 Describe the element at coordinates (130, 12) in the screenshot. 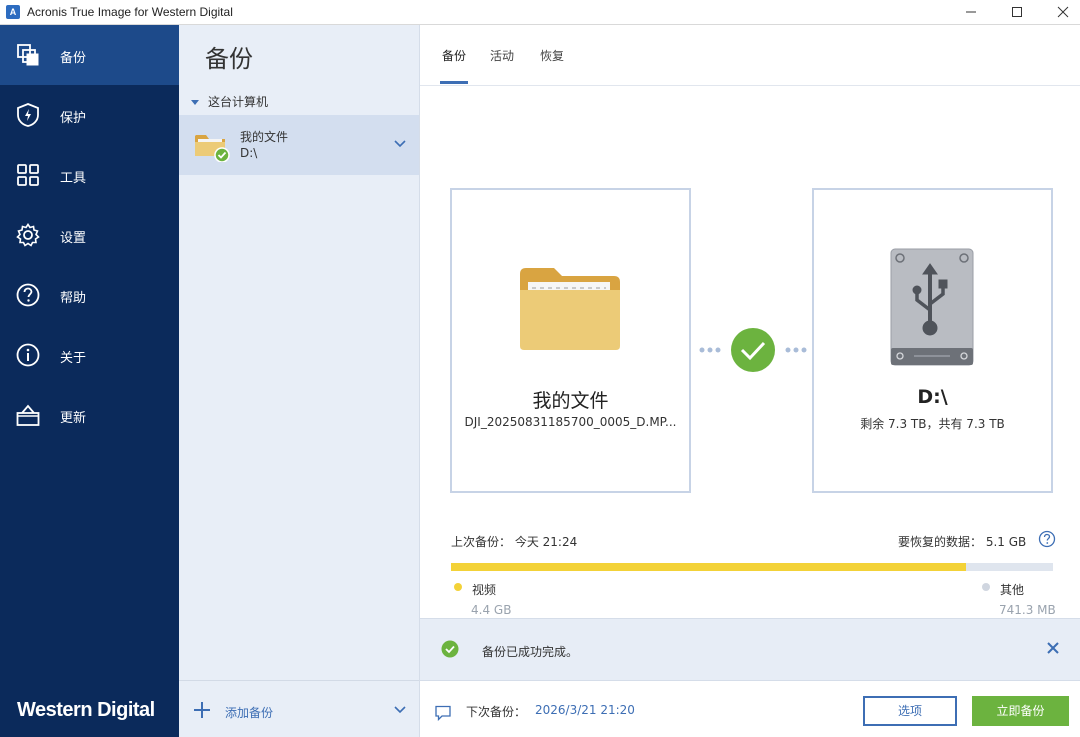

I see `window-title: Acronis True Image for Western Digital` at that location.